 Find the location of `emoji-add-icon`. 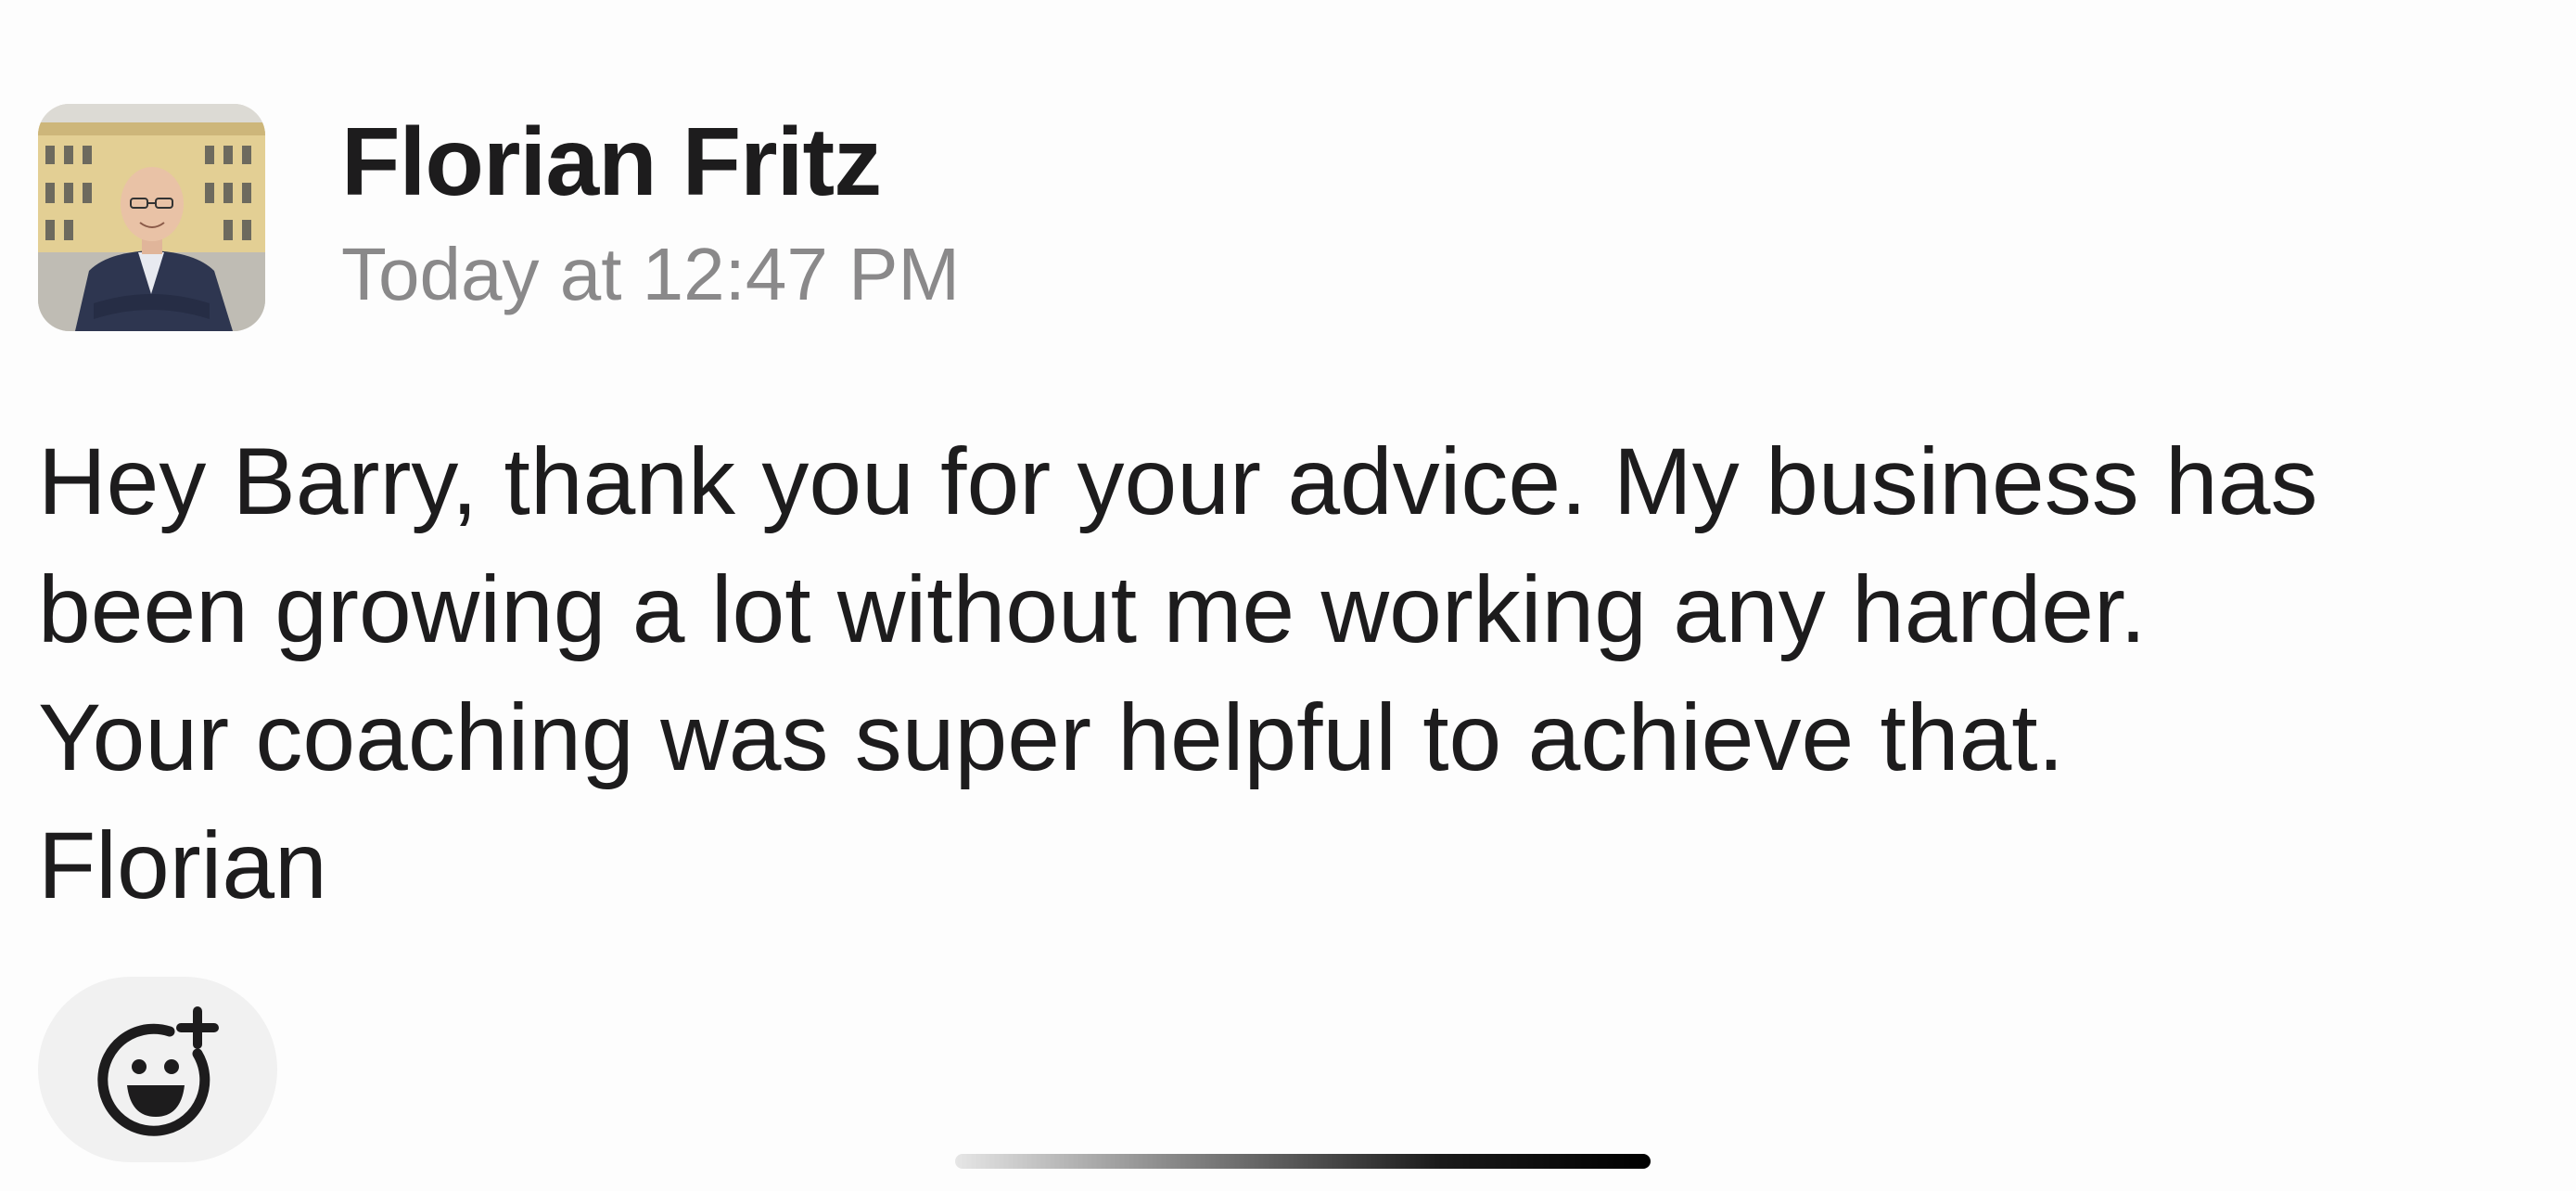

emoji-add-icon is located at coordinates (158, 1071).